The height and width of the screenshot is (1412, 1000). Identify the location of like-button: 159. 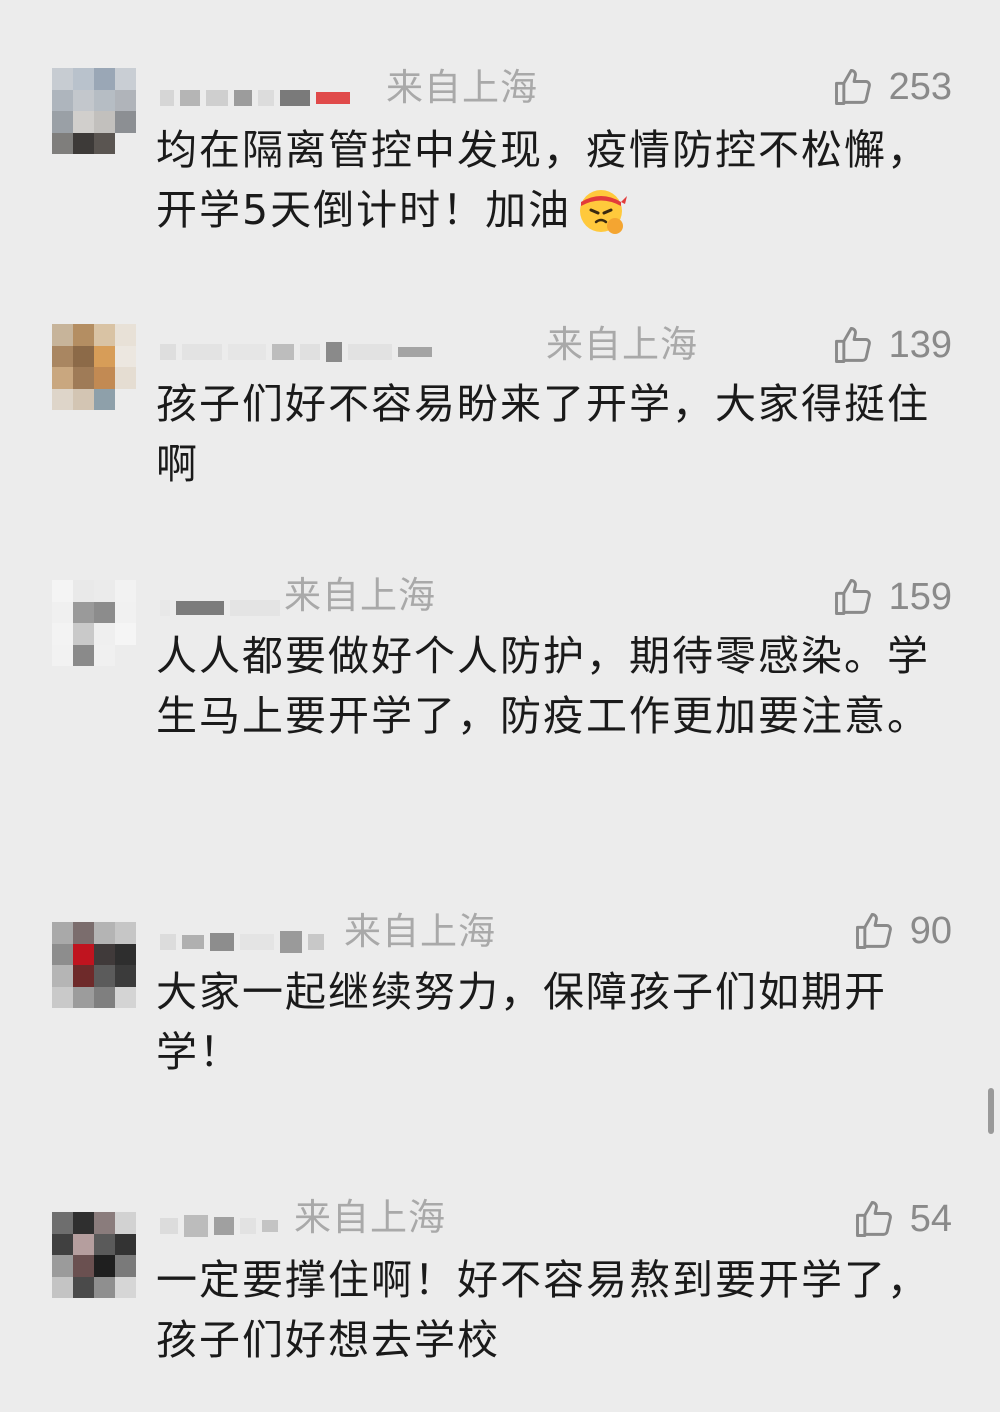
(891, 597).